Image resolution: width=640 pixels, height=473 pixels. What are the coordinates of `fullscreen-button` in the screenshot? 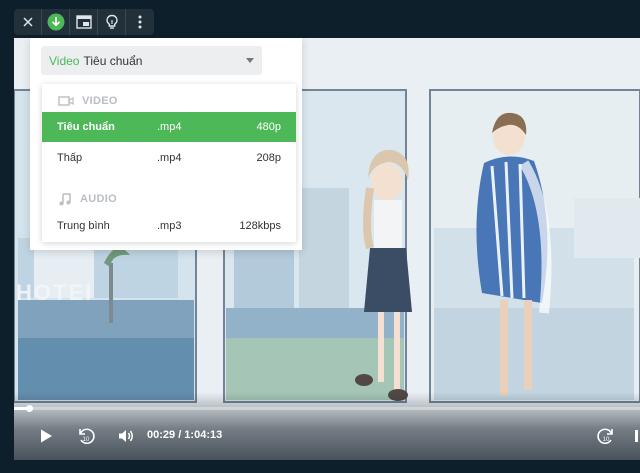 It's located at (636, 436).